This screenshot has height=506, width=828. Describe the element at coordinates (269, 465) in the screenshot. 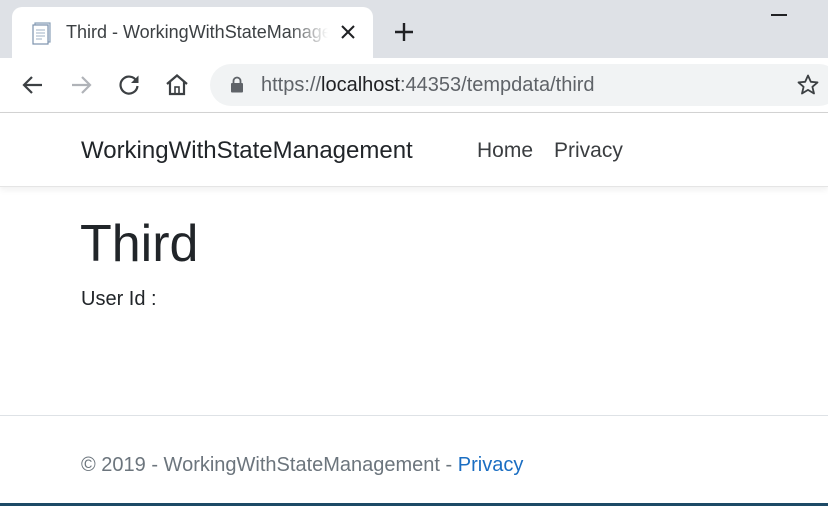

I see `footer-copyright: © 2019 - WorkingWithStateManagement -` at that location.